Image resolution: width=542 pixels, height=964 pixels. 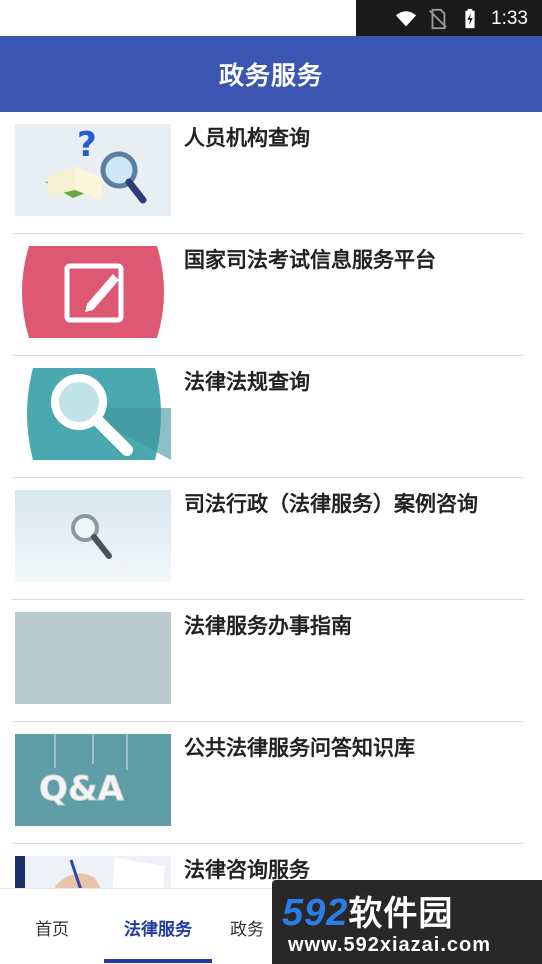 What do you see at coordinates (268, 417) in the screenshot?
I see `list-item: 法律法规查询` at bounding box center [268, 417].